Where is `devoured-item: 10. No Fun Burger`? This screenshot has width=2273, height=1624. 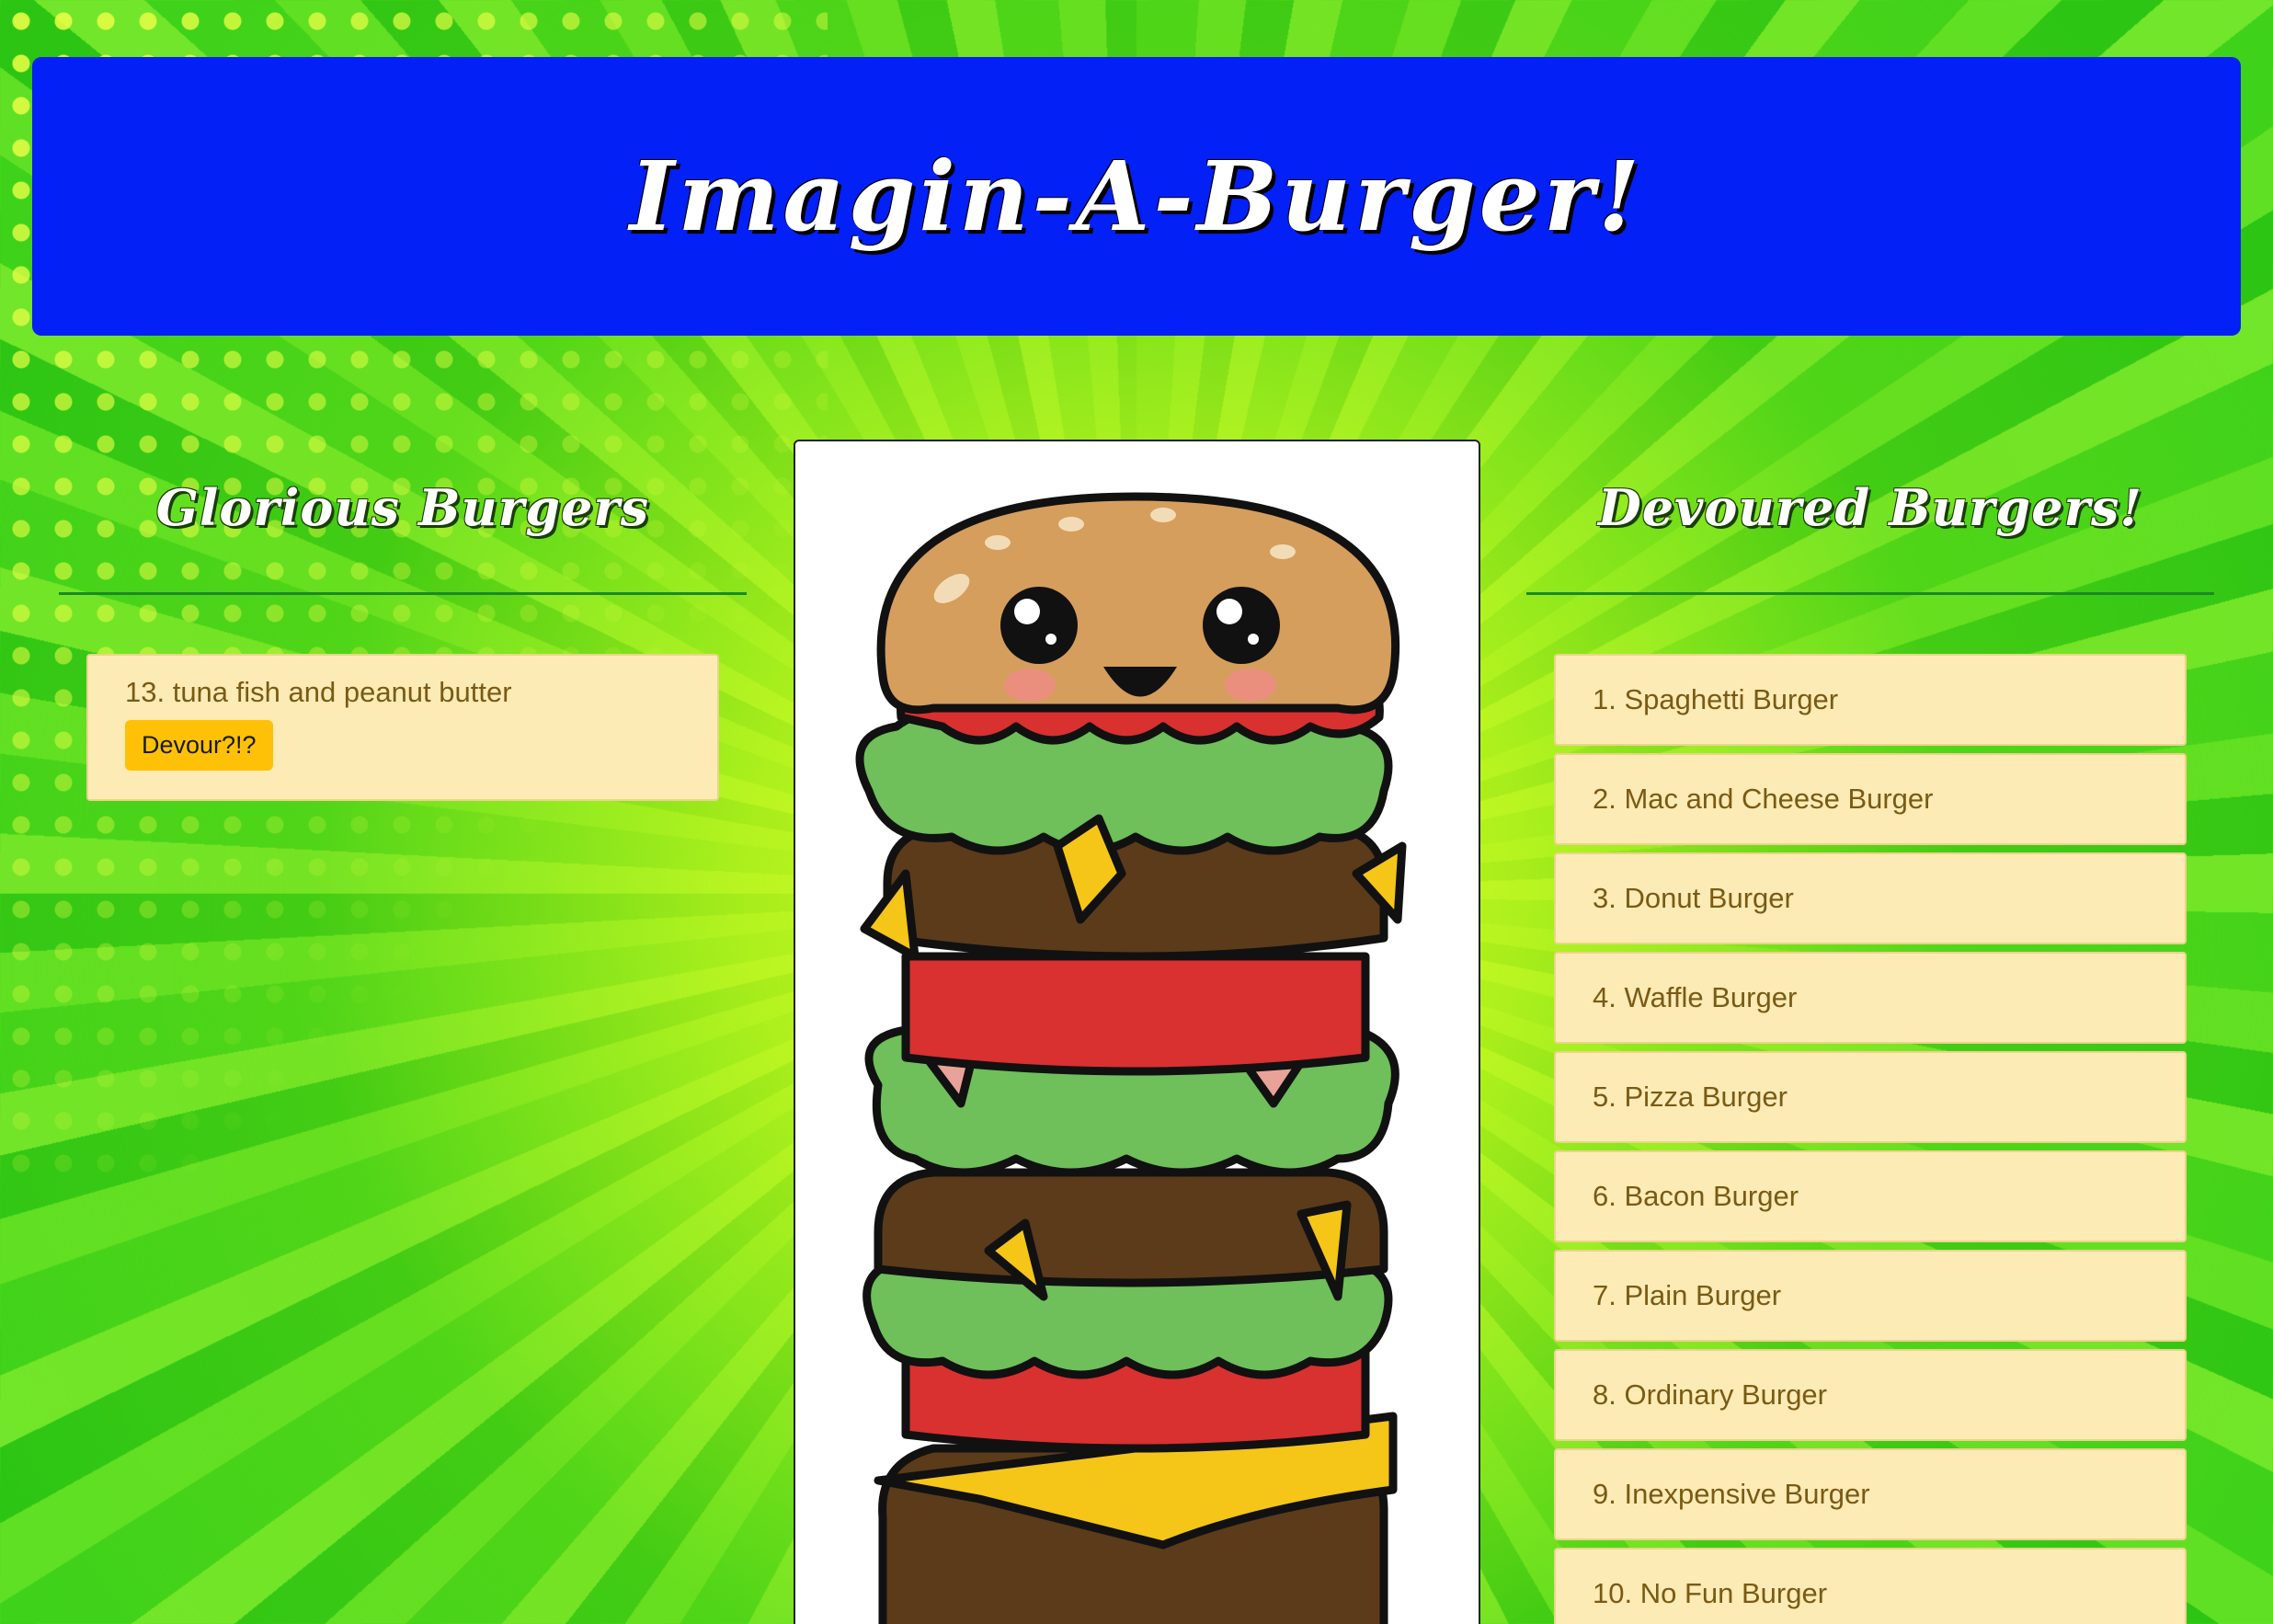
devoured-item: 10. No Fun Burger is located at coordinates (1870, 1586).